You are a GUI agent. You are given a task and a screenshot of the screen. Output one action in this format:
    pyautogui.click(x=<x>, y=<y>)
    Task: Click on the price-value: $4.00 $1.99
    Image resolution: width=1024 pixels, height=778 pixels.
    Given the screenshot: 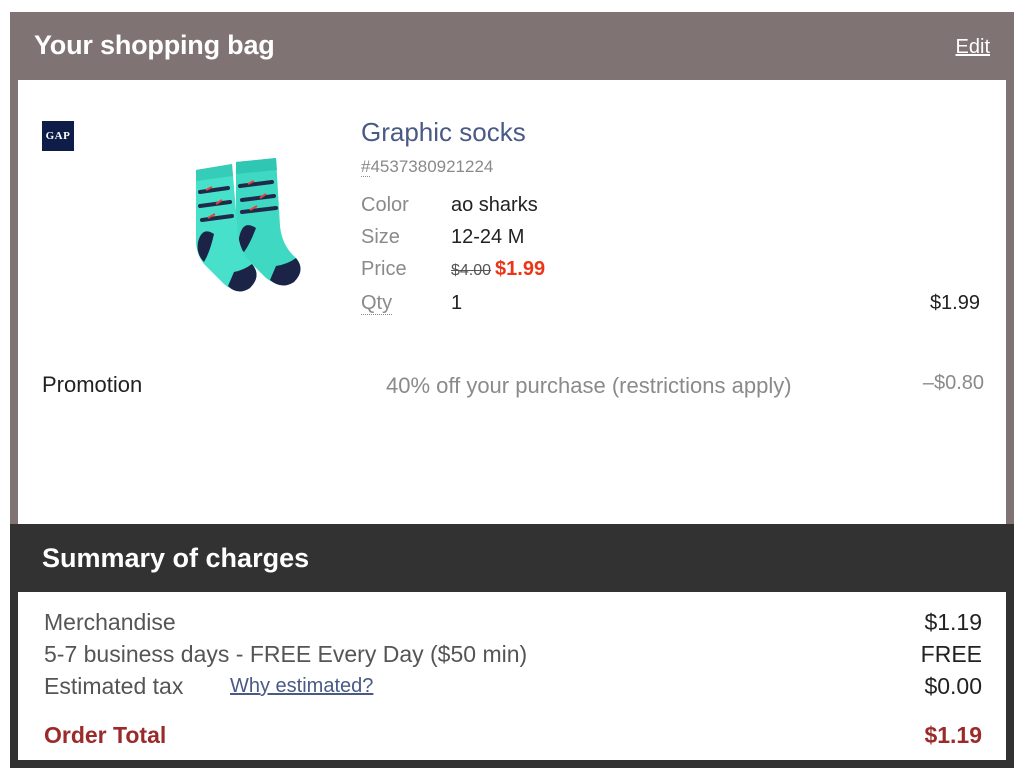 What is the action you would take?
    pyautogui.click(x=498, y=269)
    